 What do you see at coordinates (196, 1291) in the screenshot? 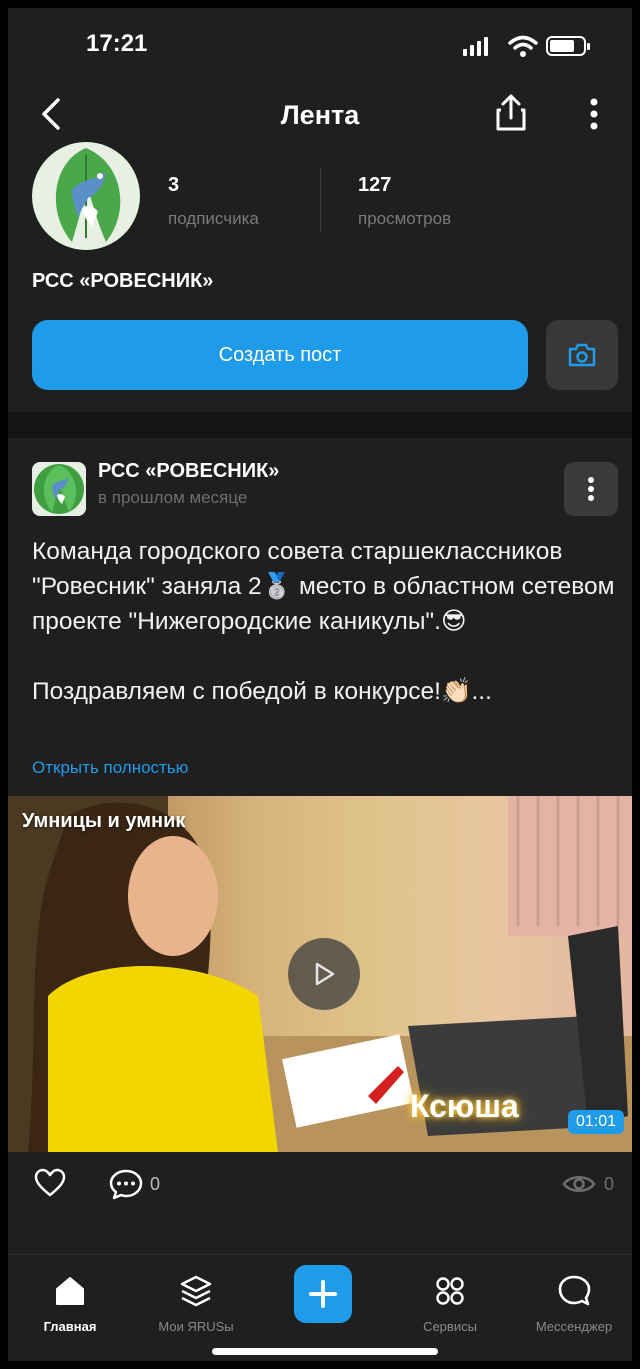
I see `layers-icon` at bounding box center [196, 1291].